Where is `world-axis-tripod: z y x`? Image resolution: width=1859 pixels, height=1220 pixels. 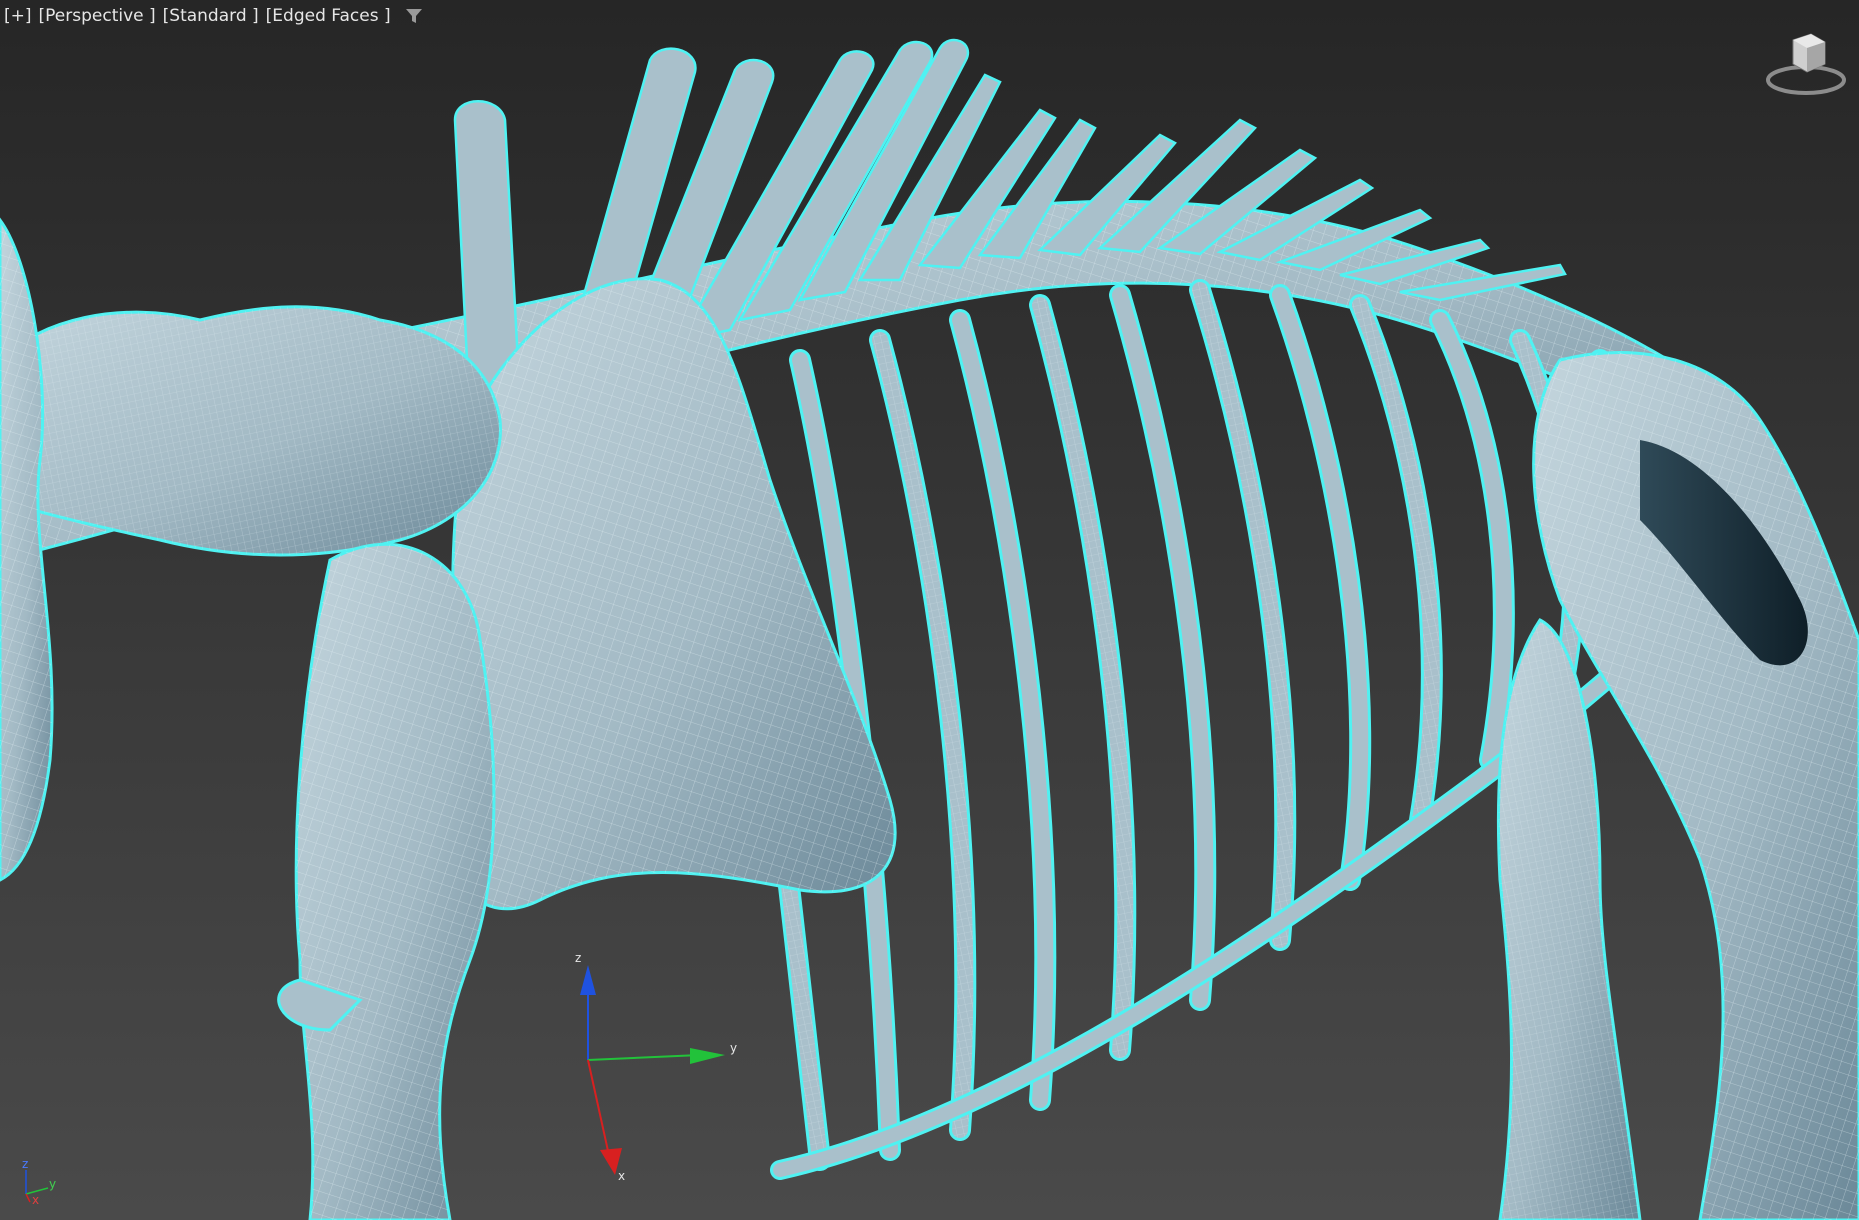
world-axis-tripod: z y x is located at coordinates (39, 1181).